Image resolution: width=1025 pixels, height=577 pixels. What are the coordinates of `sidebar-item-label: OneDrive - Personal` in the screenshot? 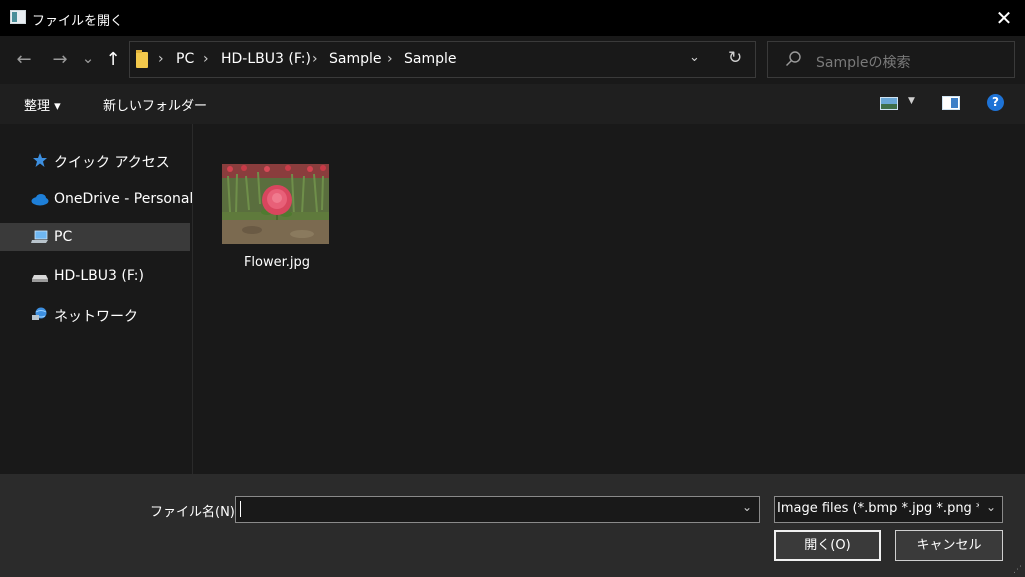 It's located at (124, 199).